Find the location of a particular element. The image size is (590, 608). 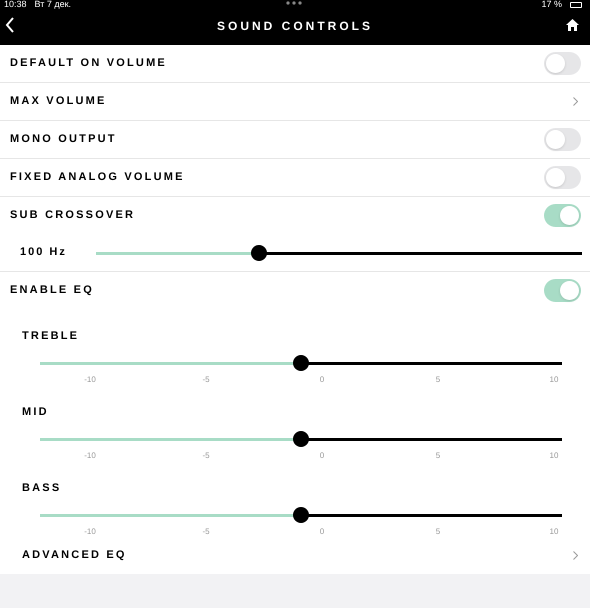

setting-label: SUB CROSSOVER is located at coordinates (73, 216).